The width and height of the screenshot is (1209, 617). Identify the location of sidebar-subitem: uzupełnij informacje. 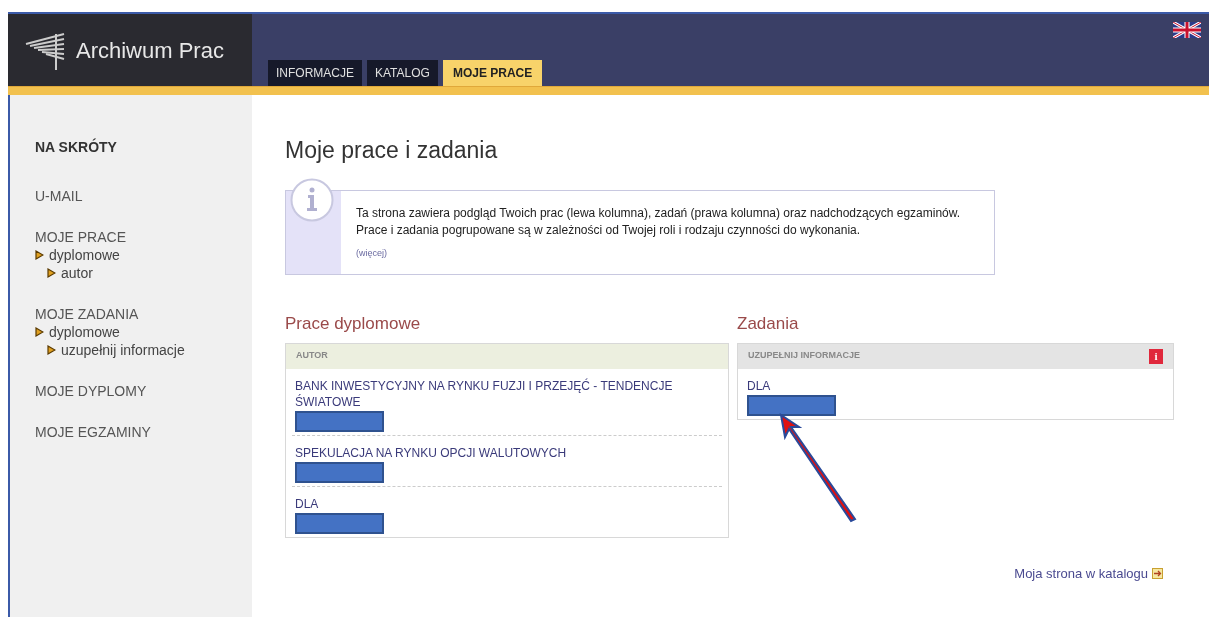
(123, 350).